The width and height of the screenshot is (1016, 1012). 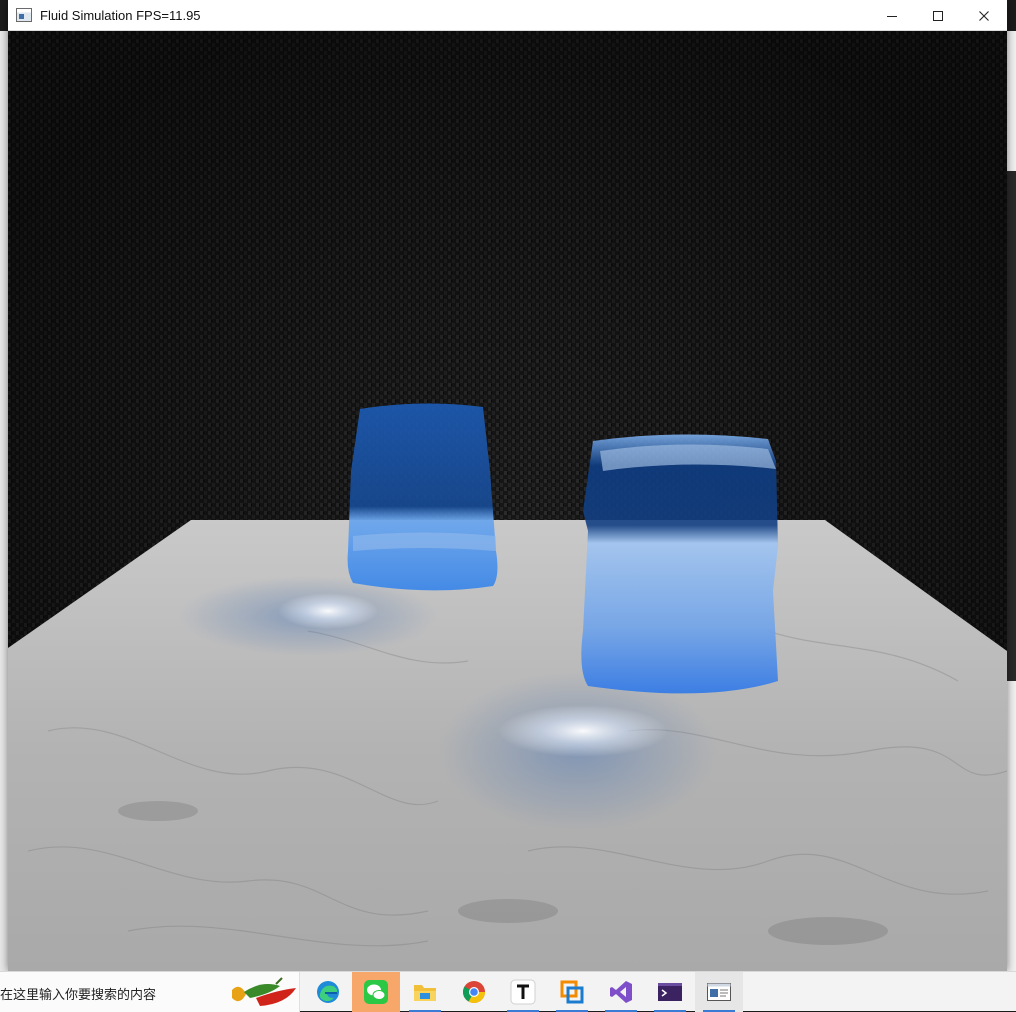 I want to click on window-controls, so click(x=938, y=15).